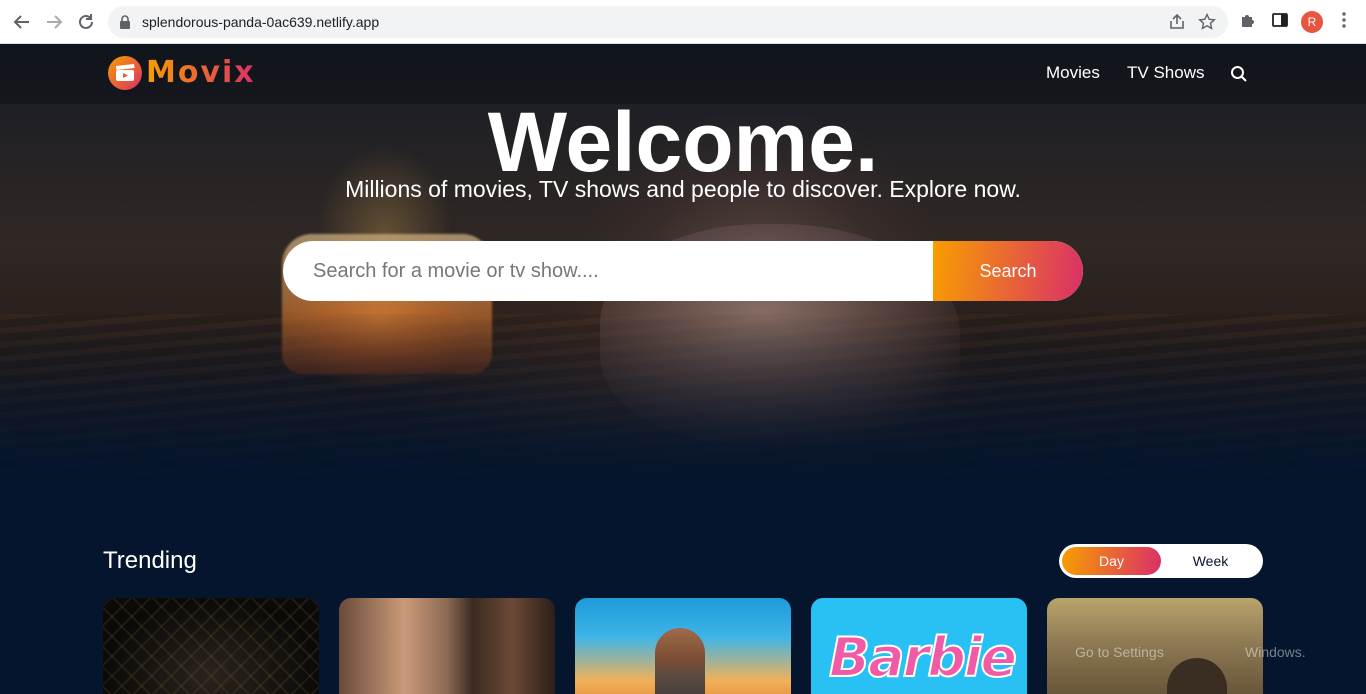 The height and width of the screenshot is (694, 1366). Describe the element at coordinates (1344, 20) in the screenshot. I see `browser-menu-icon` at that location.